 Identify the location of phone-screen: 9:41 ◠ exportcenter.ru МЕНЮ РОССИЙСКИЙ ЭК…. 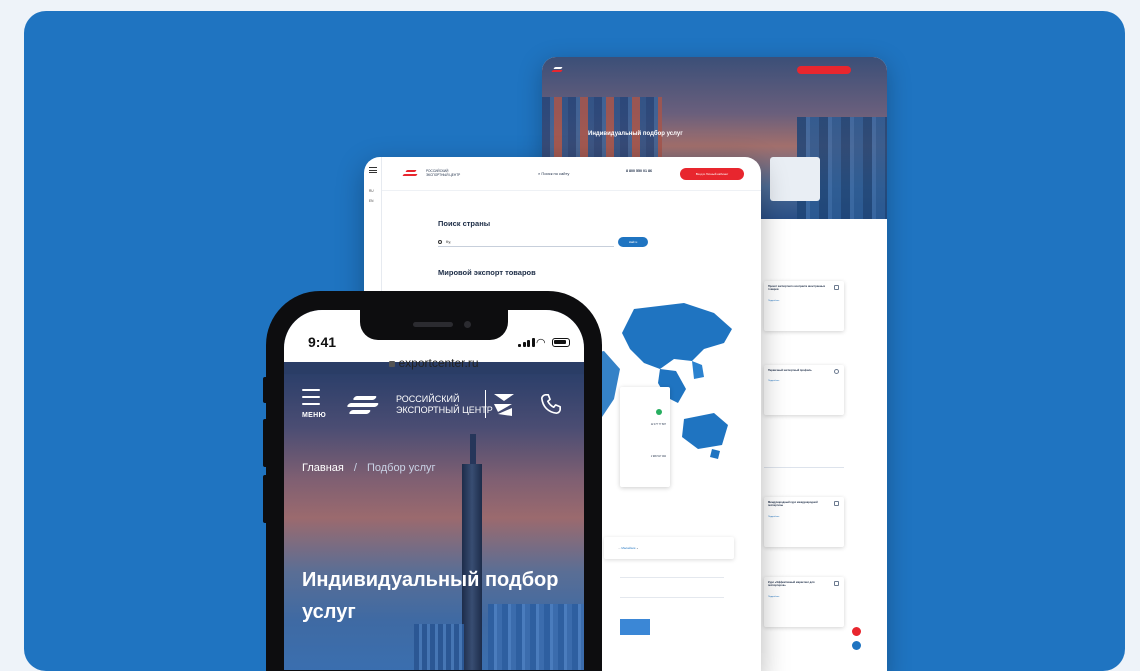
(434, 490).